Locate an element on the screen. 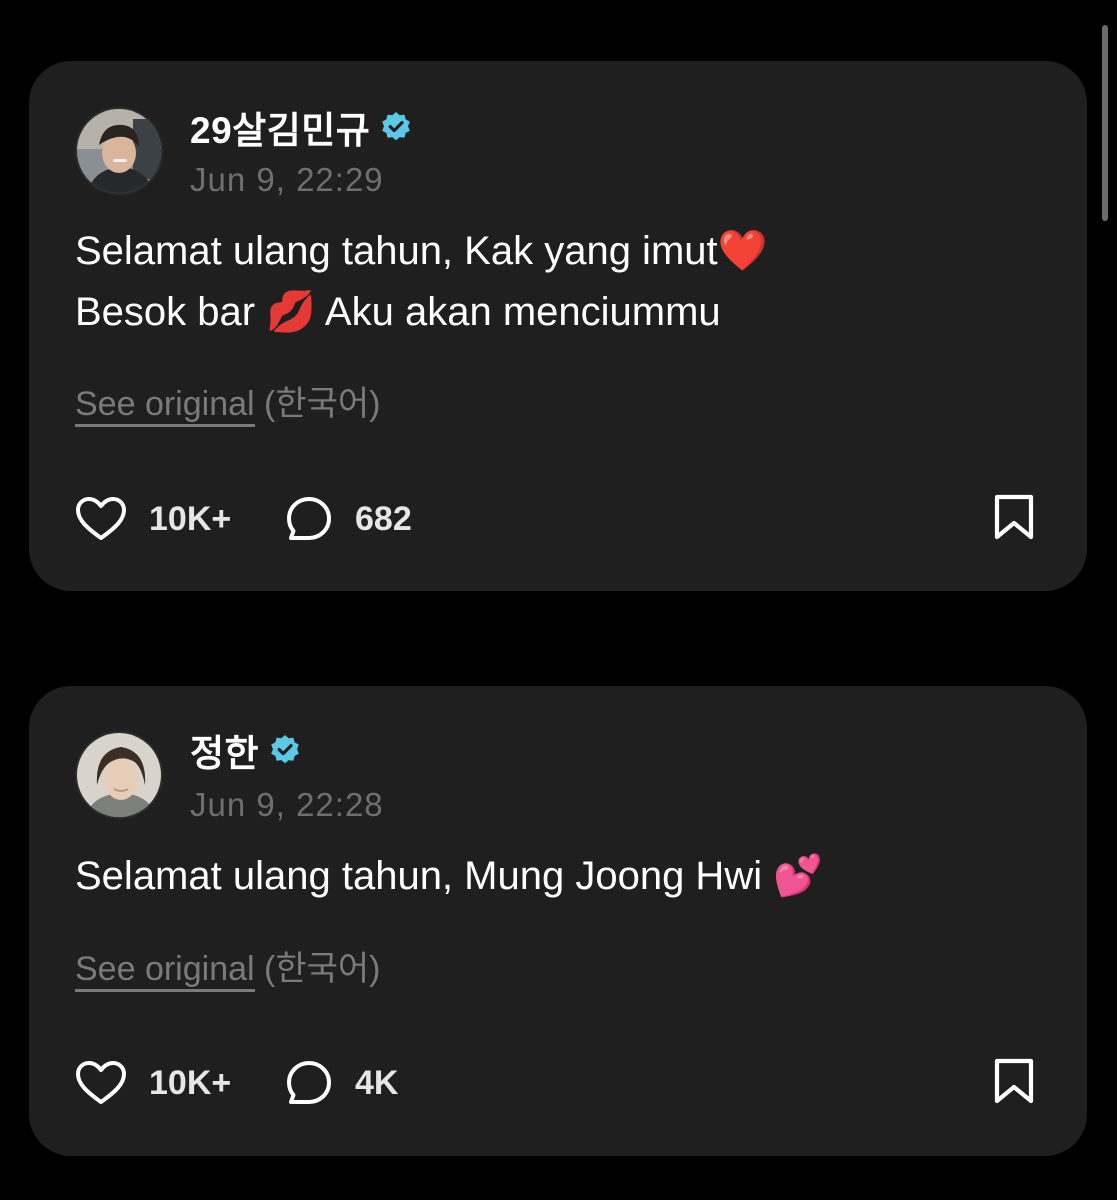 This screenshot has width=1117, height=1200. username-row: 29살김민규 is located at coordinates (301, 128).